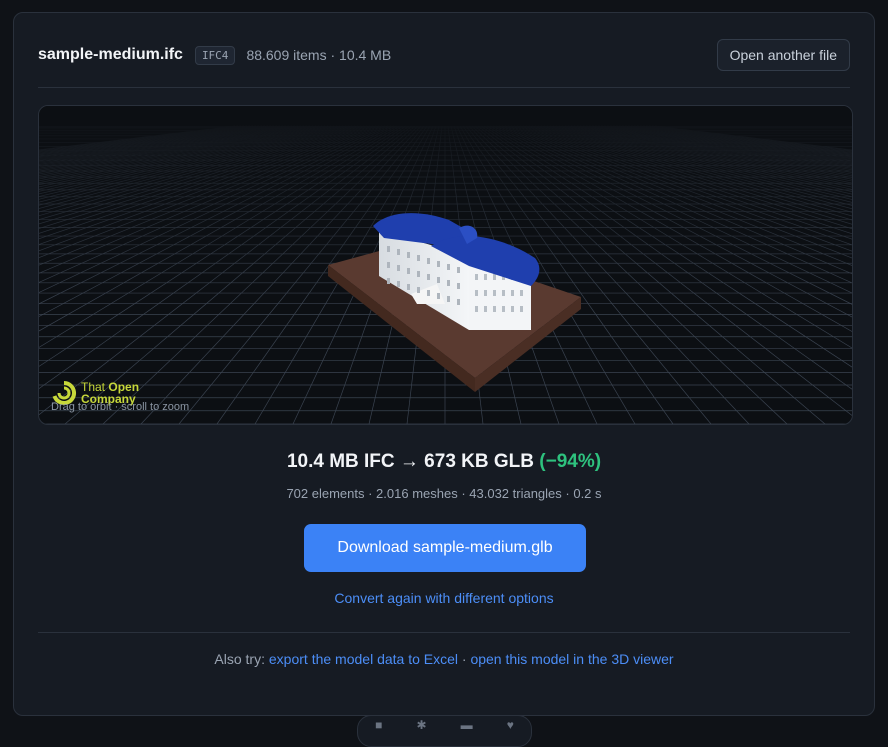 The image size is (888, 747). I want to click on convert-again-link: Convert again with different options, so click(443, 598).